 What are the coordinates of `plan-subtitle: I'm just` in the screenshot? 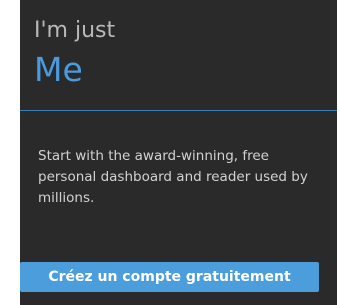 It's located at (75, 30).